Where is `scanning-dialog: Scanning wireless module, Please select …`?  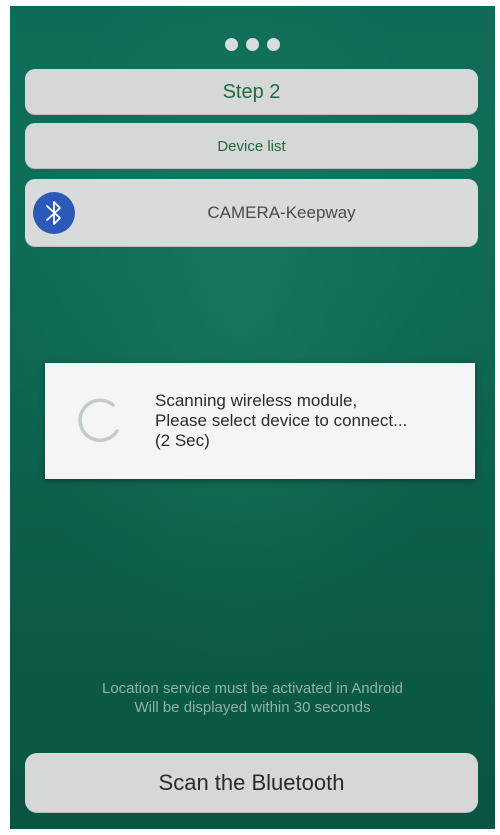
scanning-dialog: Scanning wireless module, Please select … is located at coordinates (260, 421).